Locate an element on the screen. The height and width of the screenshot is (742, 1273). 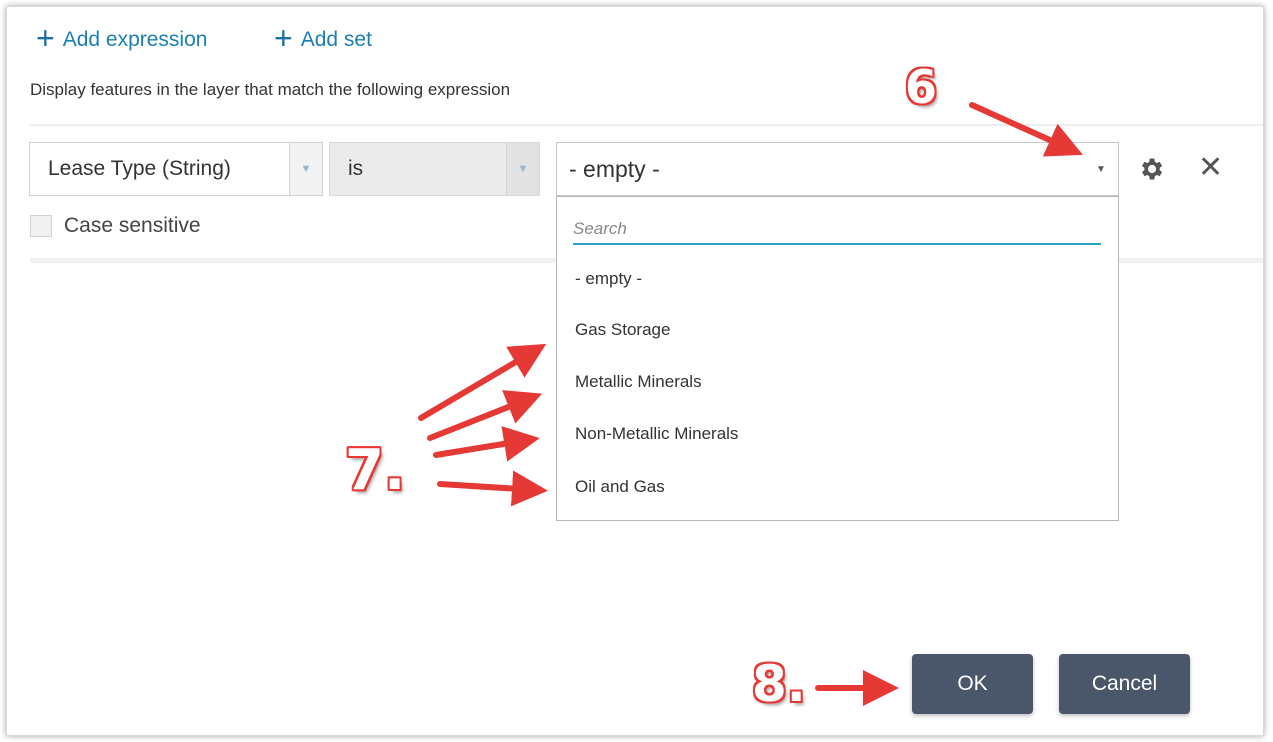
list-item: Oil and Gas is located at coordinates (620, 487).